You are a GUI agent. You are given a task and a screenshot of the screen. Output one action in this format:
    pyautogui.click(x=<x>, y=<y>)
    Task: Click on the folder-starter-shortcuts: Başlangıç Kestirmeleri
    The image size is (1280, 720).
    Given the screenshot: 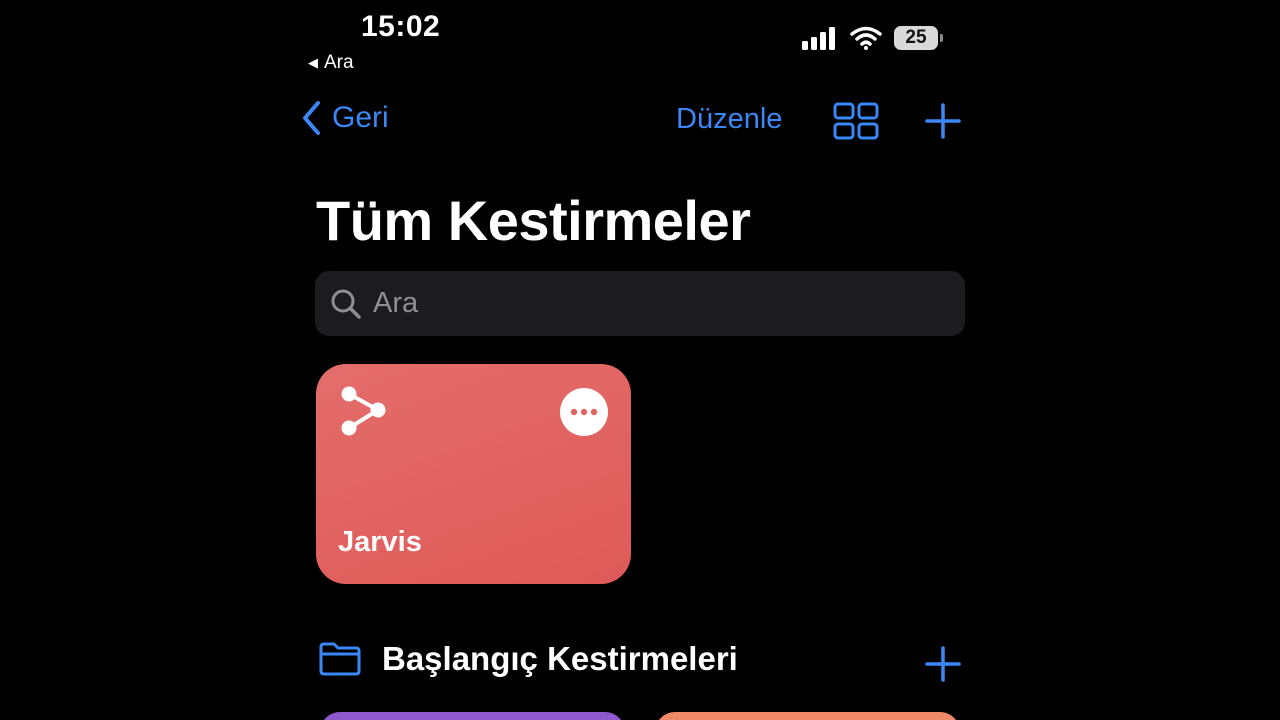 What is the action you would take?
    pyautogui.click(x=528, y=659)
    